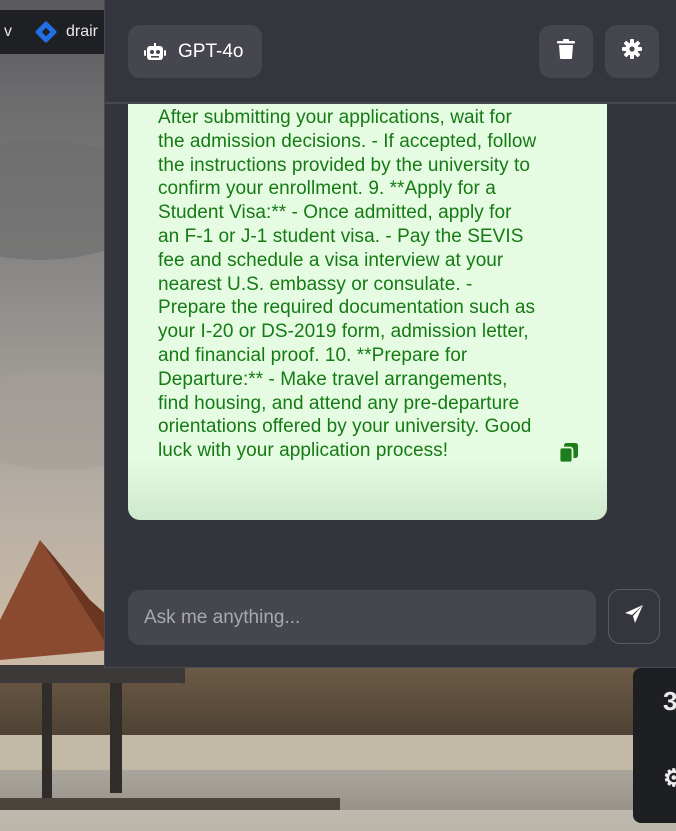  What do you see at coordinates (669, 778) in the screenshot?
I see `dock-gear-icon: ⚙` at bounding box center [669, 778].